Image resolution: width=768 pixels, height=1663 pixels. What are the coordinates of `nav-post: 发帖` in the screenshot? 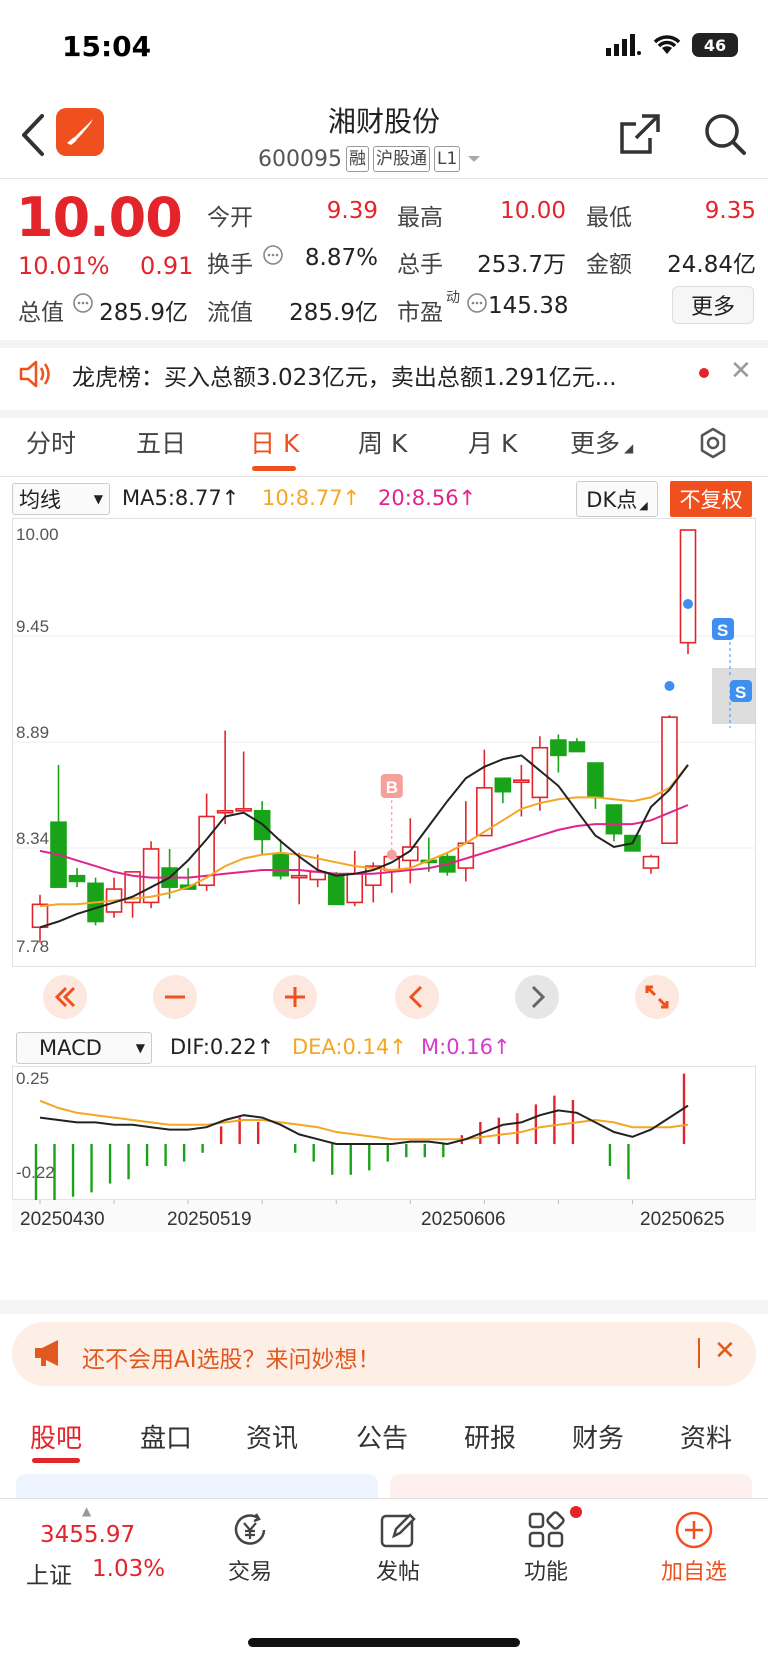 It's located at (398, 1548).